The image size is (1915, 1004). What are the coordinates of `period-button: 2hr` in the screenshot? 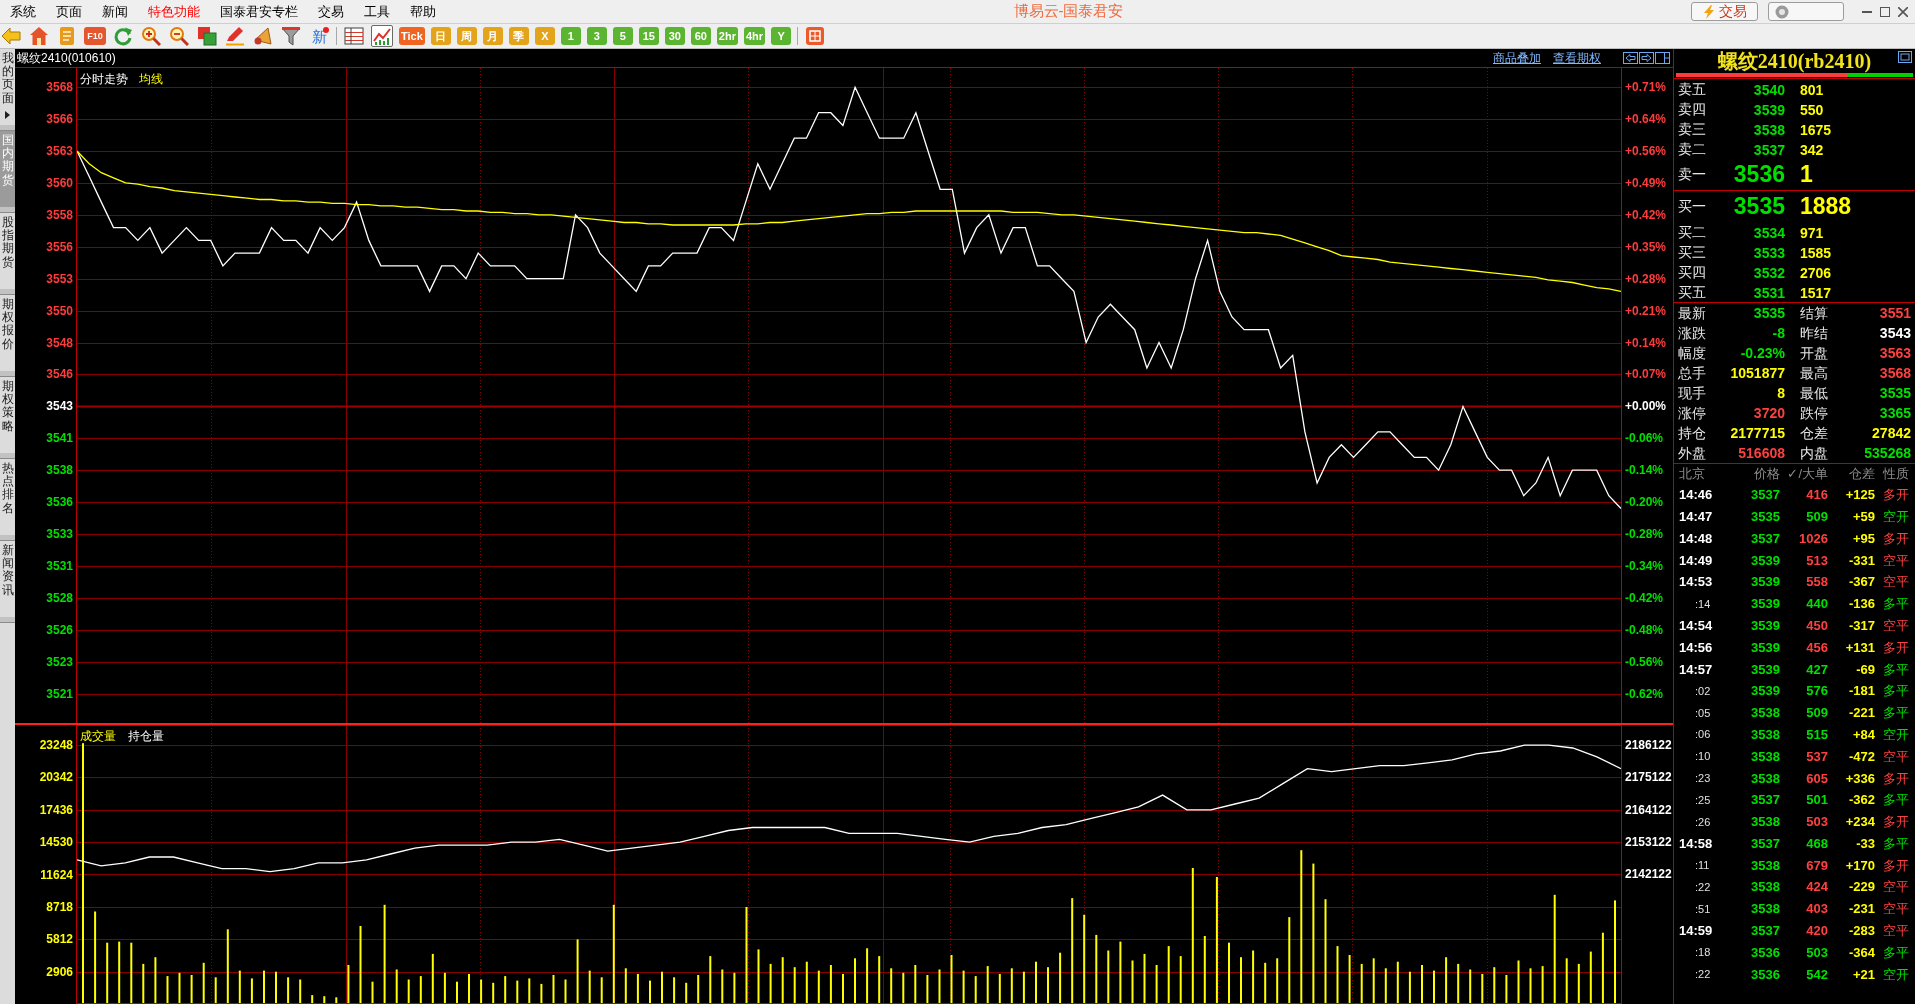 It's located at (727, 36).